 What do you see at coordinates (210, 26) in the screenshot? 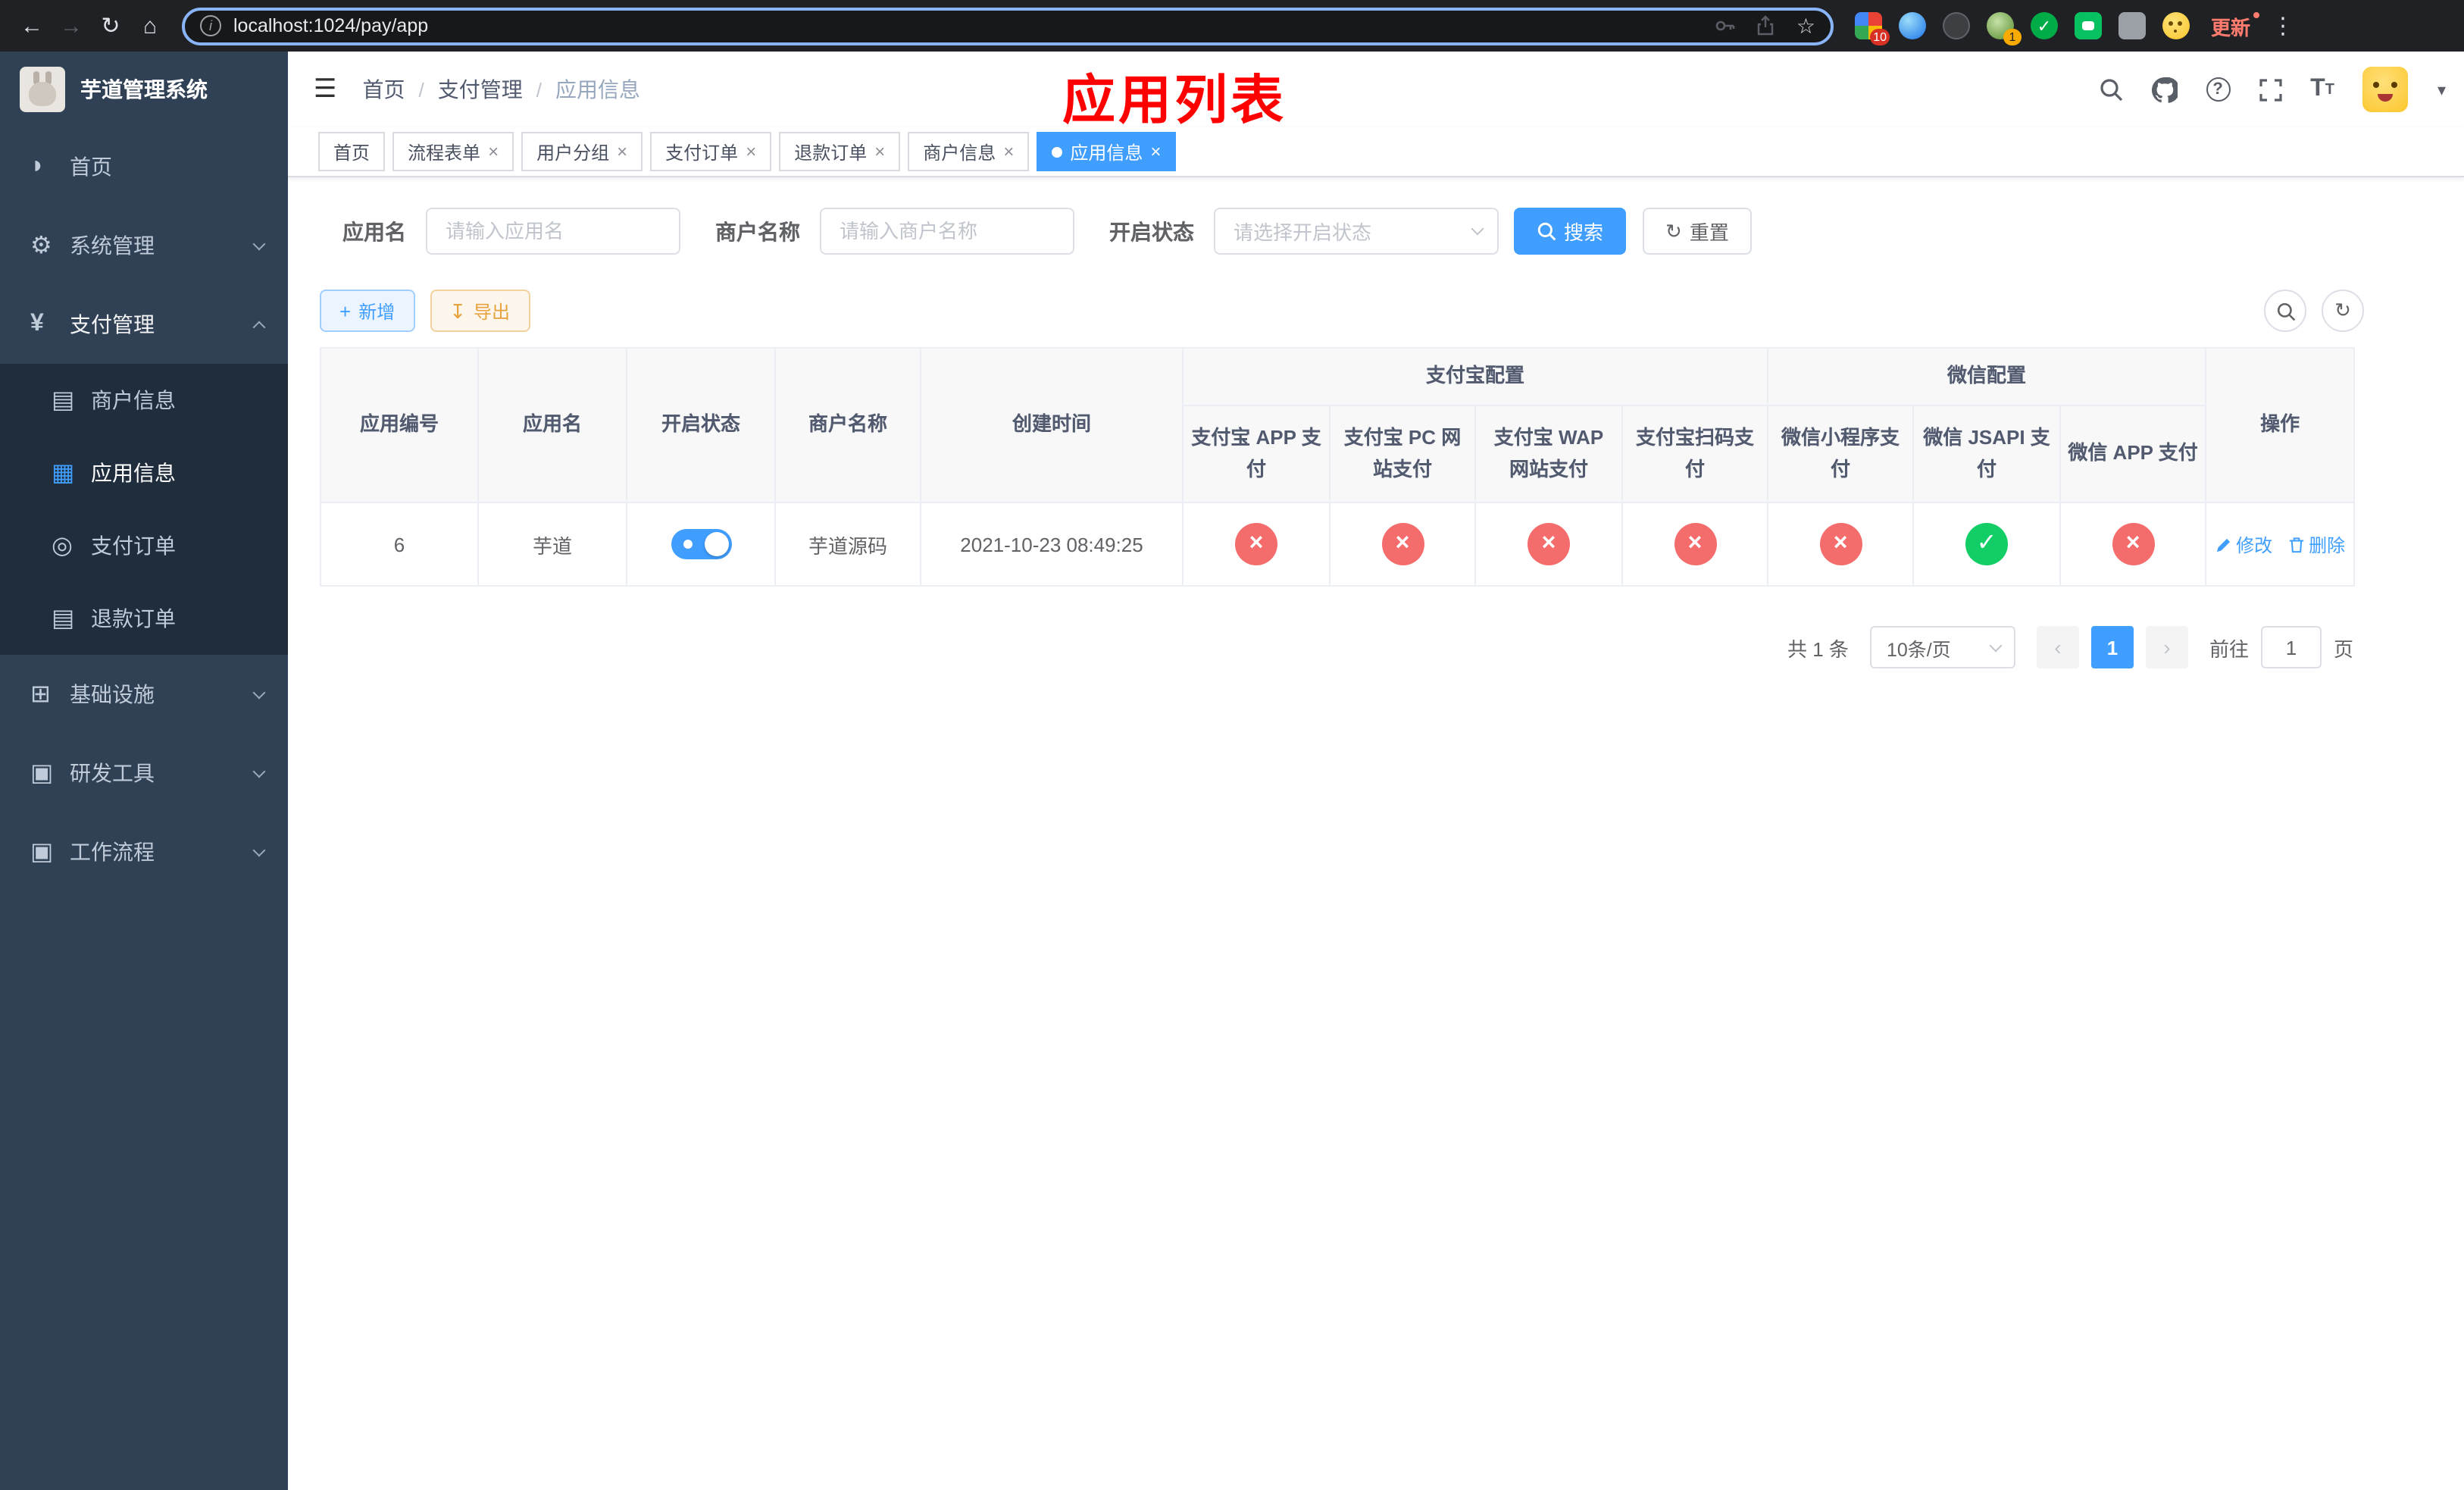
I see `site-info-icon: i` at bounding box center [210, 26].